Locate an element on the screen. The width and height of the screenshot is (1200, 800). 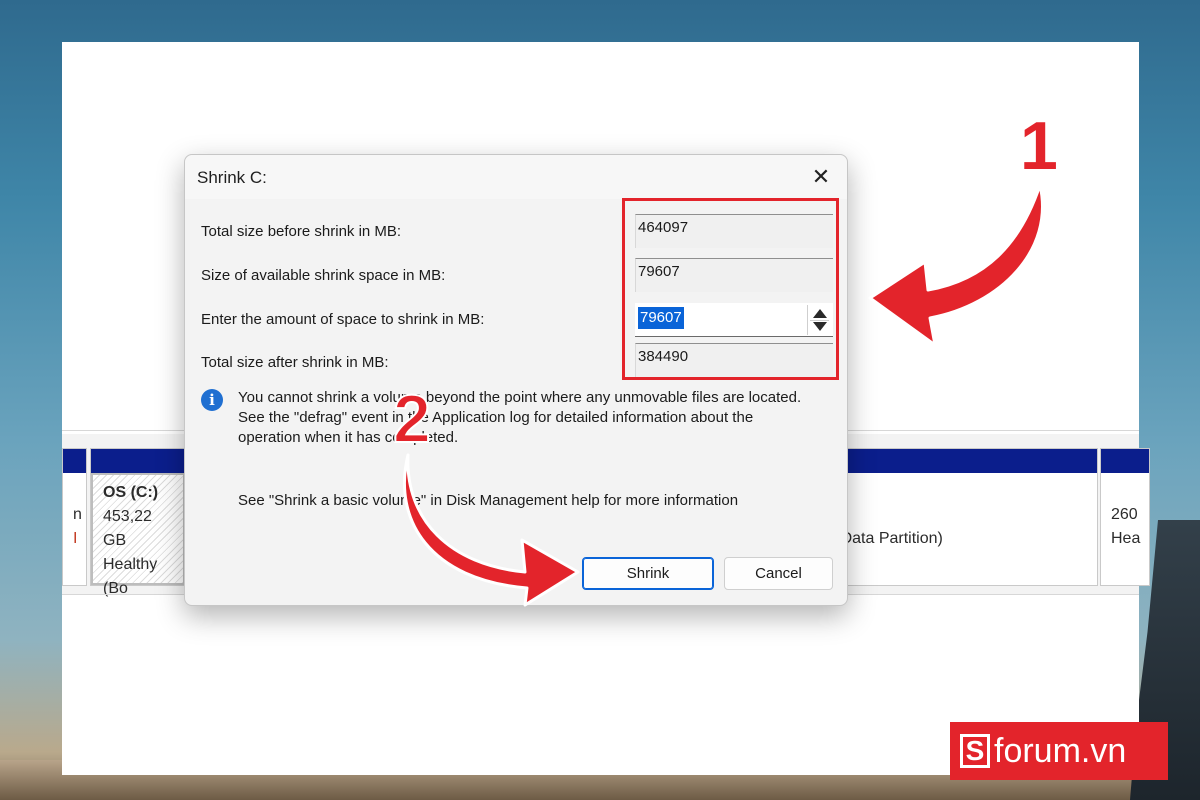
partition-size: 453,22 GB is located at coordinates (127, 528).